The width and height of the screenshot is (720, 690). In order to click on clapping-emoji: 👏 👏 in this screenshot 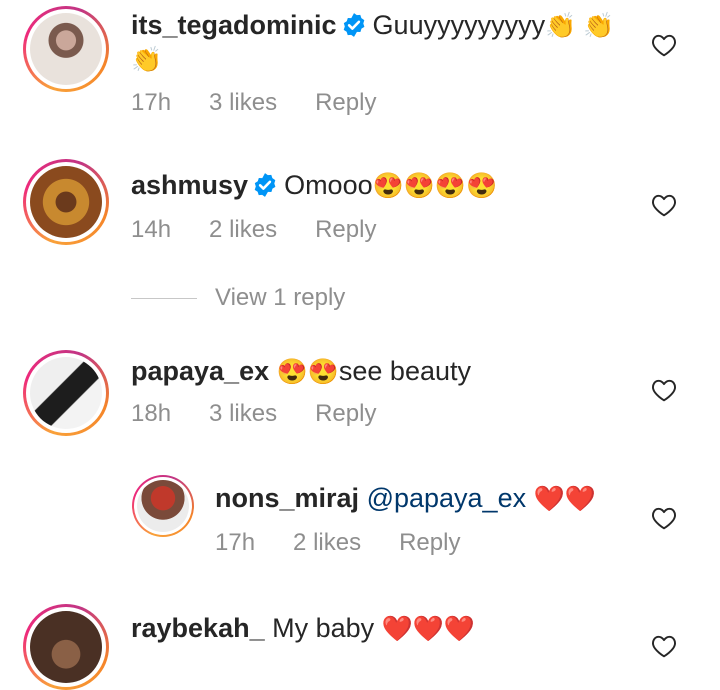, I will do `click(580, 26)`.